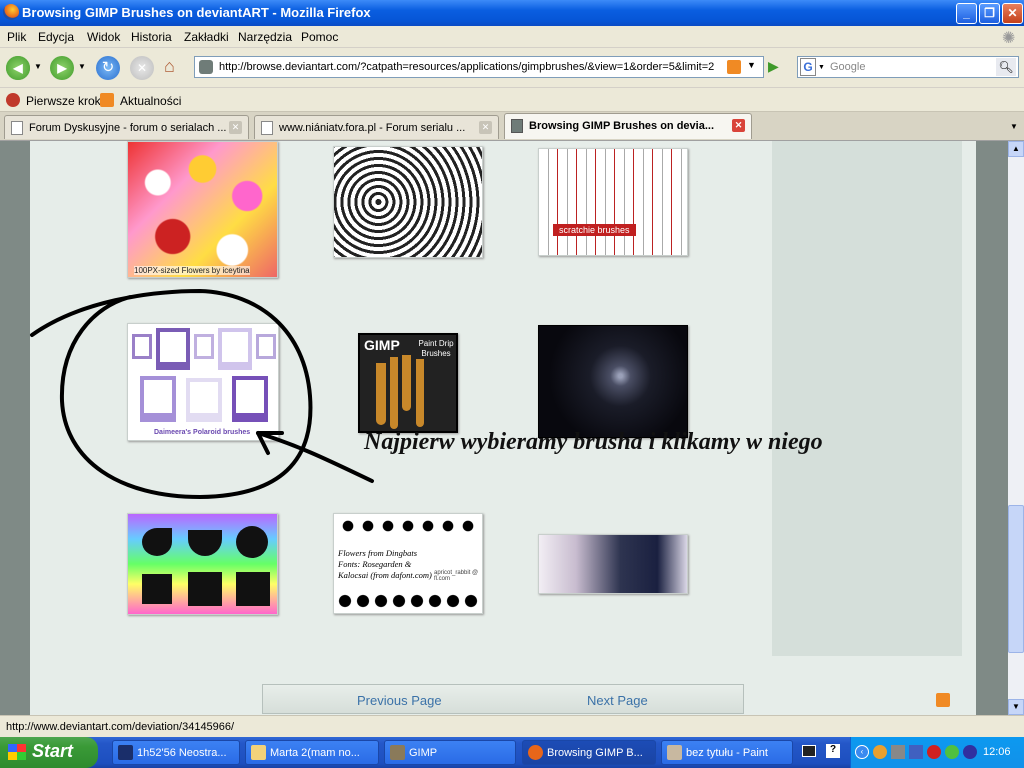 Image resolution: width=1024 pixels, height=768 pixels. What do you see at coordinates (56, 37) in the screenshot?
I see `menu-edit: Edycja` at bounding box center [56, 37].